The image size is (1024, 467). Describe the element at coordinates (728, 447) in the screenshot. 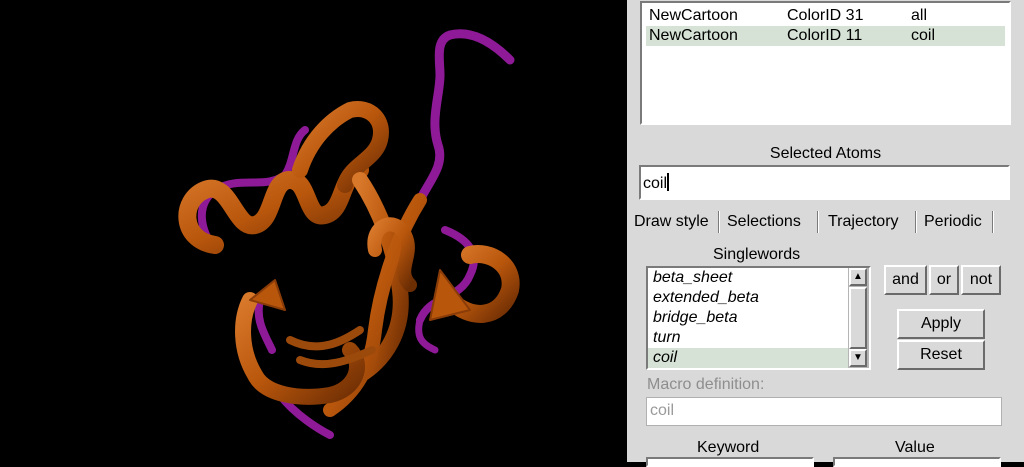

I see `keyword-label: Keyword` at that location.